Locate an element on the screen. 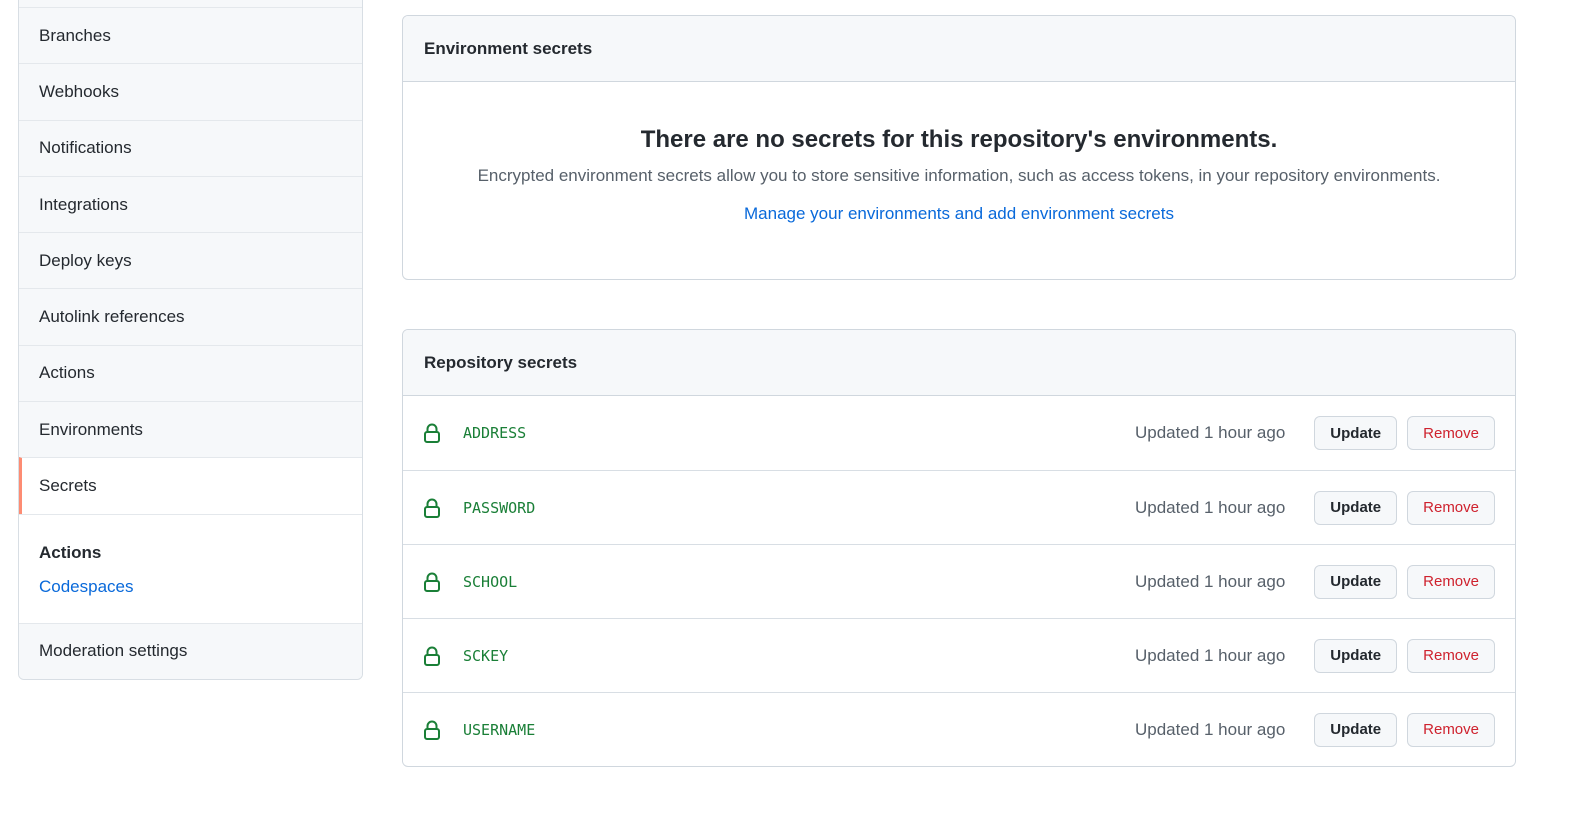 The height and width of the screenshot is (815, 1591). subsection-title: Actions is located at coordinates (70, 552).